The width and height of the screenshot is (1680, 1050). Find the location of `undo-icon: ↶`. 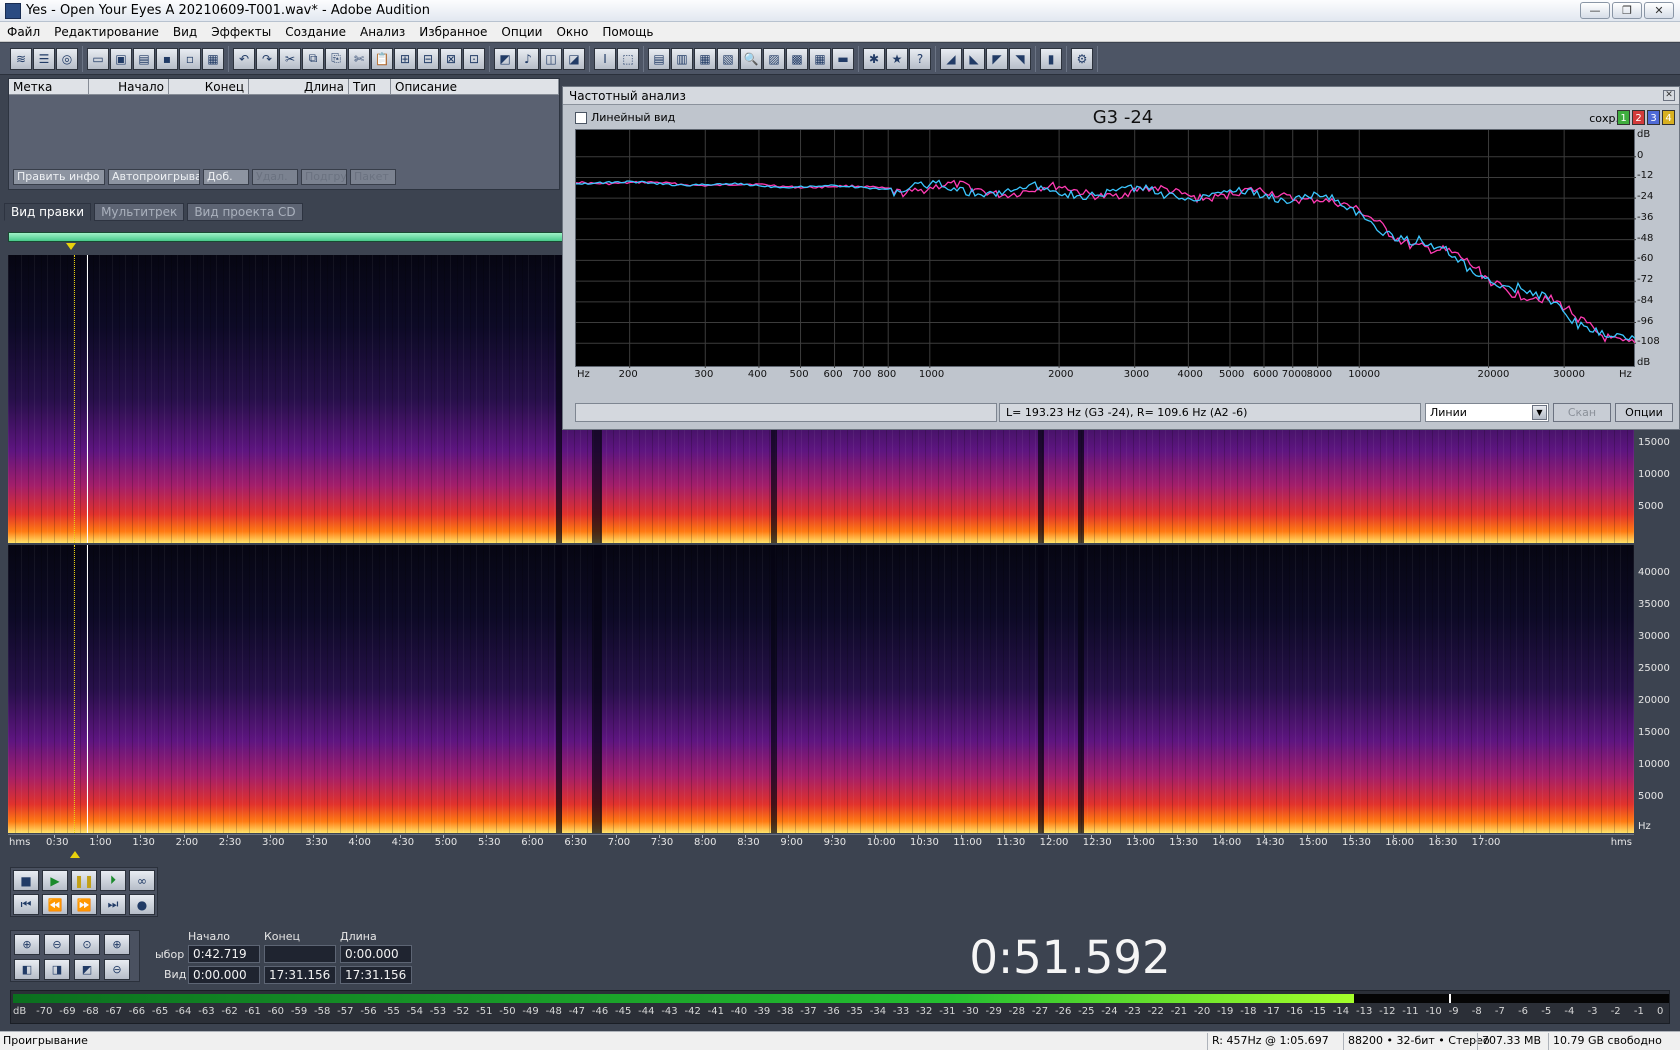

undo-icon: ↶ is located at coordinates (244, 58).